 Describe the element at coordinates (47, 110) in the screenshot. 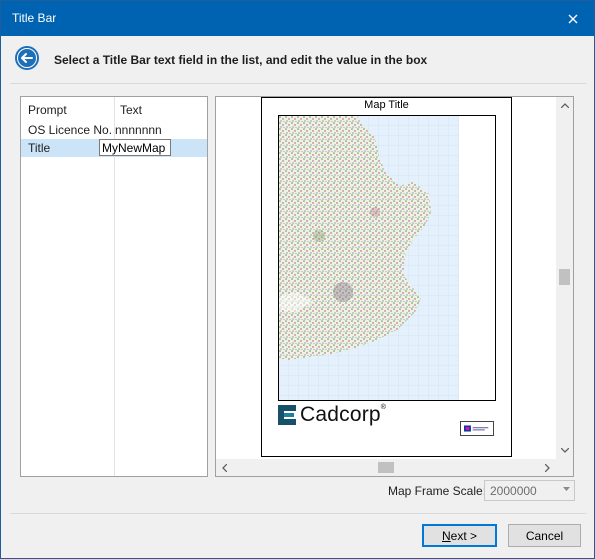

I see `column-header-prompt: Prompt` at that location.